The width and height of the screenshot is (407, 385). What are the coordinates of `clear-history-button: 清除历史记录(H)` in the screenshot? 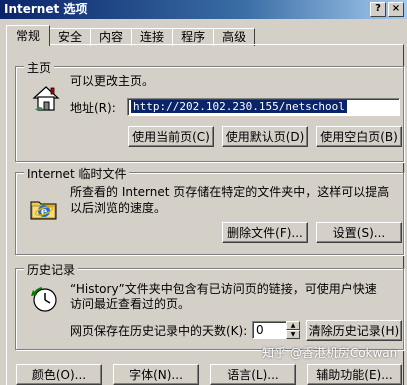 It's located at (354, 330).